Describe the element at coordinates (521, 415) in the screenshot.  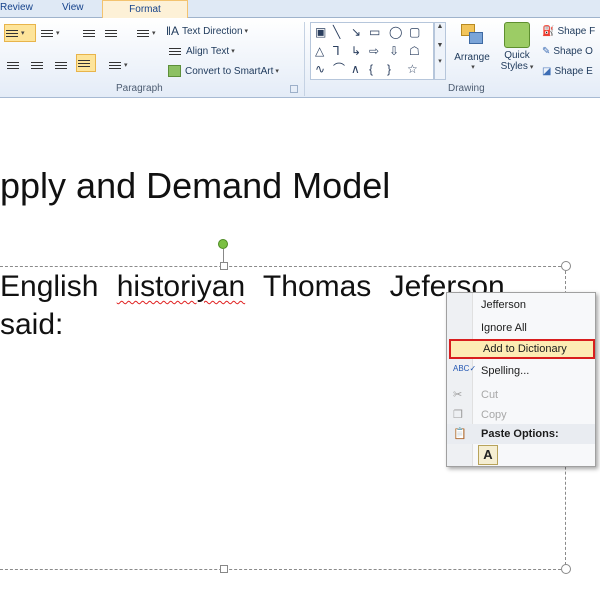
I see `menu-item-copy: ❐ Copy` at that location.